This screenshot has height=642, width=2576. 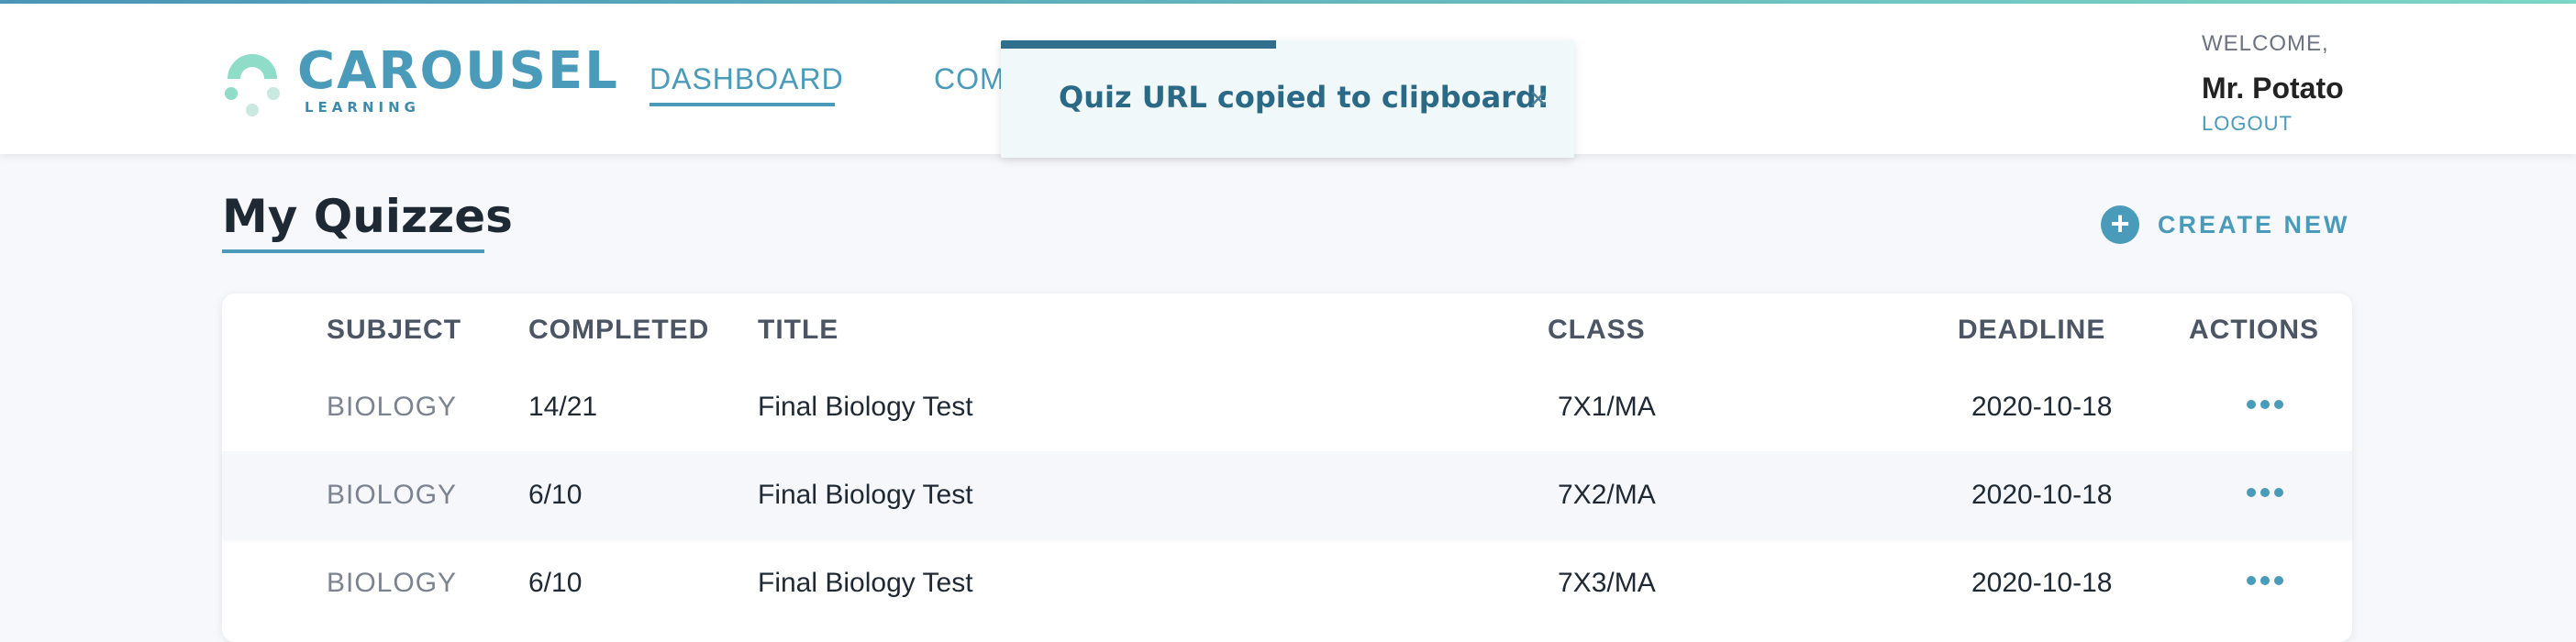 I want to click on create-new-label: CREATE NEW, so click(x=2254, y=224).